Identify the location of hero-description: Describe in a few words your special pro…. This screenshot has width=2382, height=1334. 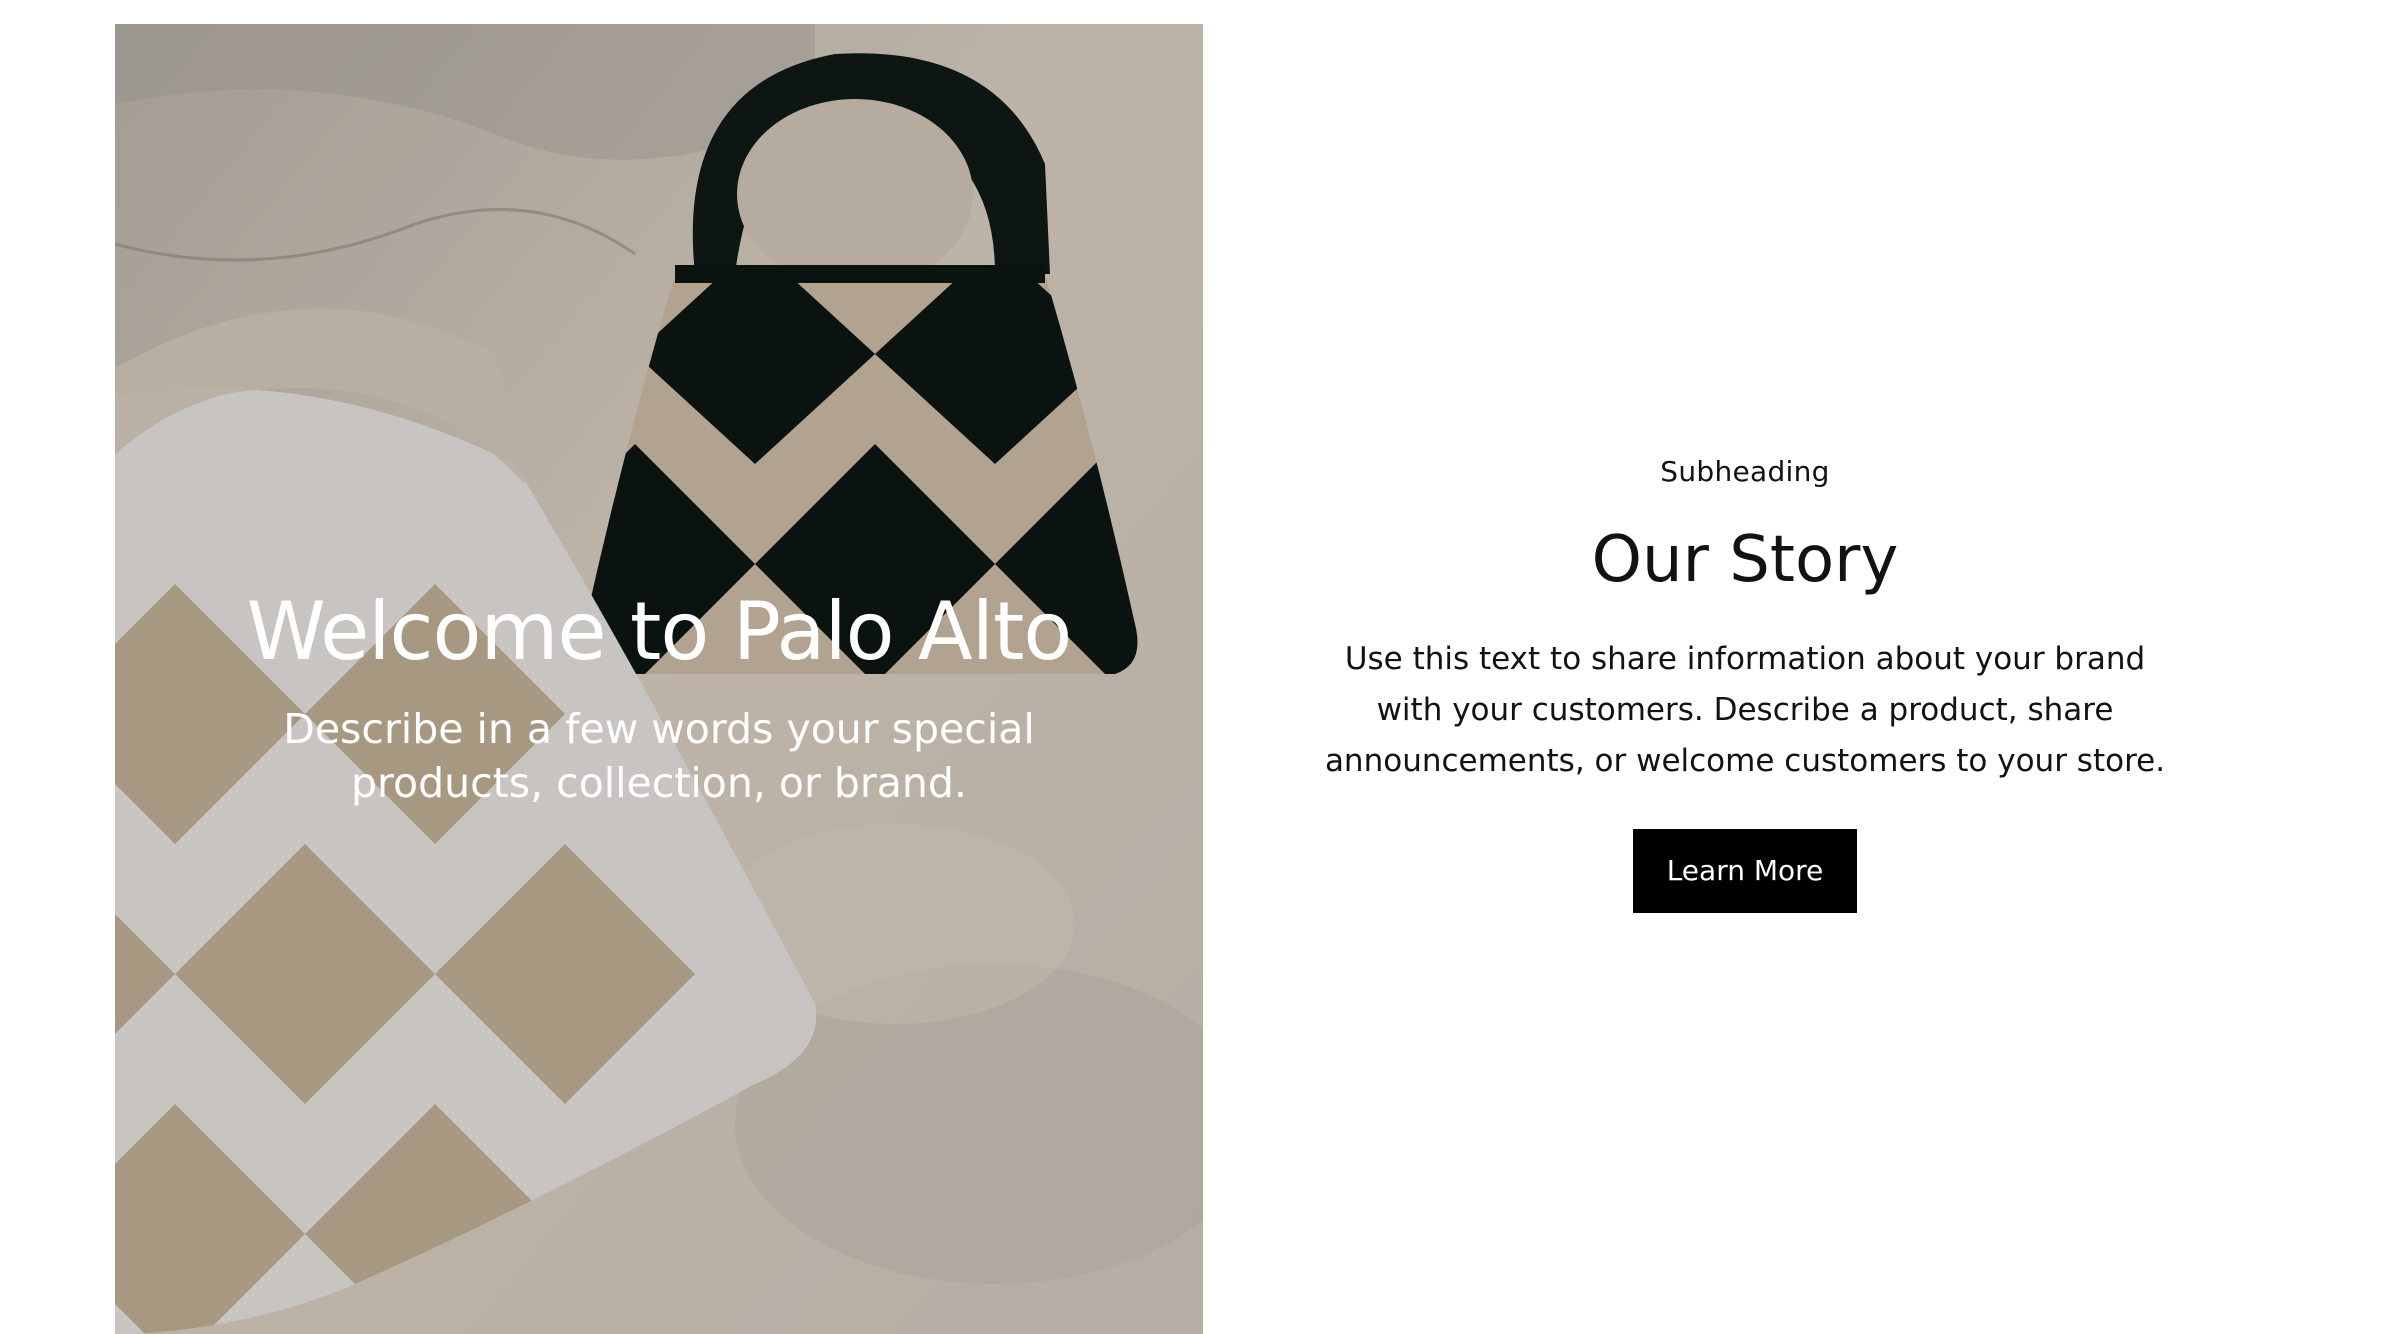
(659, 756).